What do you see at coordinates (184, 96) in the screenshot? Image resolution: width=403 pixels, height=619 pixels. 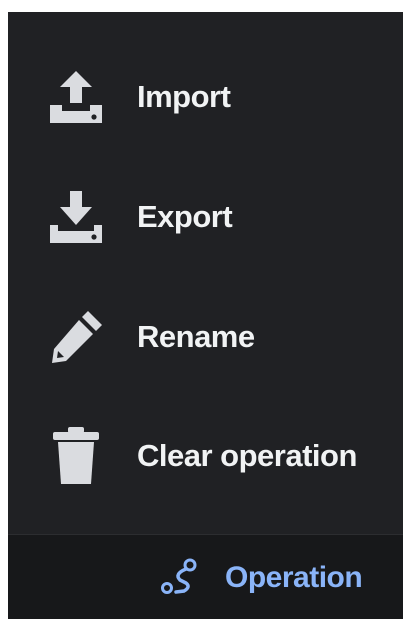 I see `menu-item-label: Import` at bounding box center [184, 96].